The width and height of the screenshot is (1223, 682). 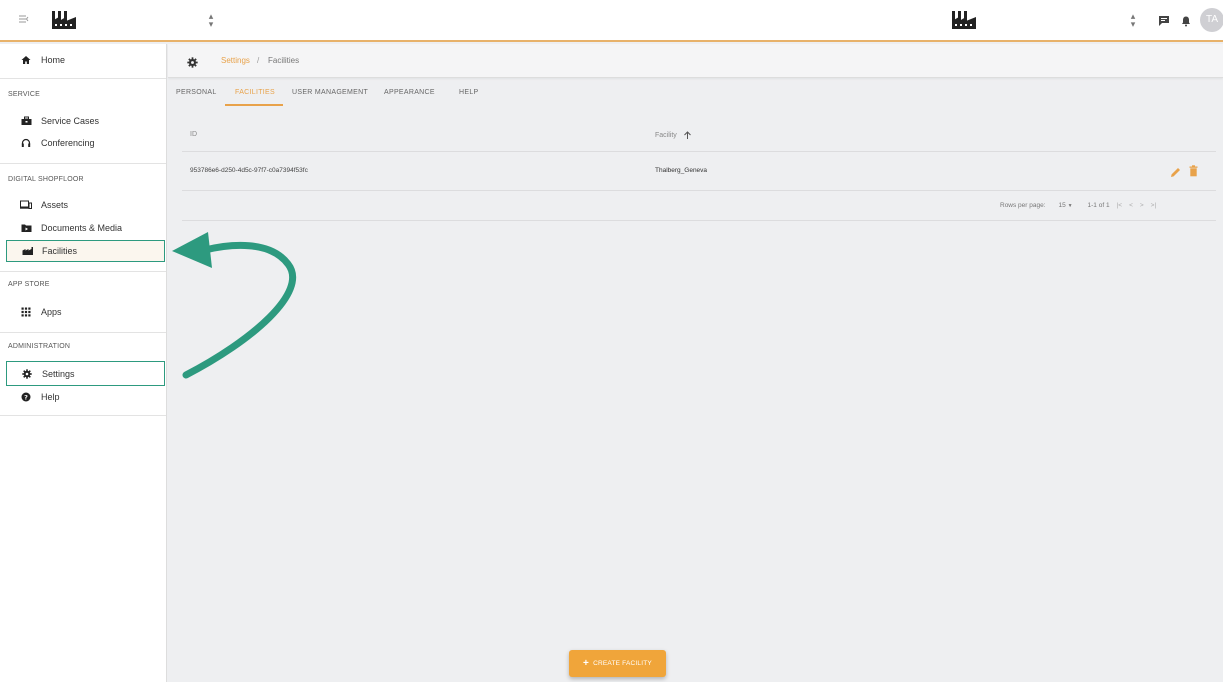 I want to click on section-label-digital-shopfloor: DIGITAL SHOPFLOOR, so click(x=46, y=179).